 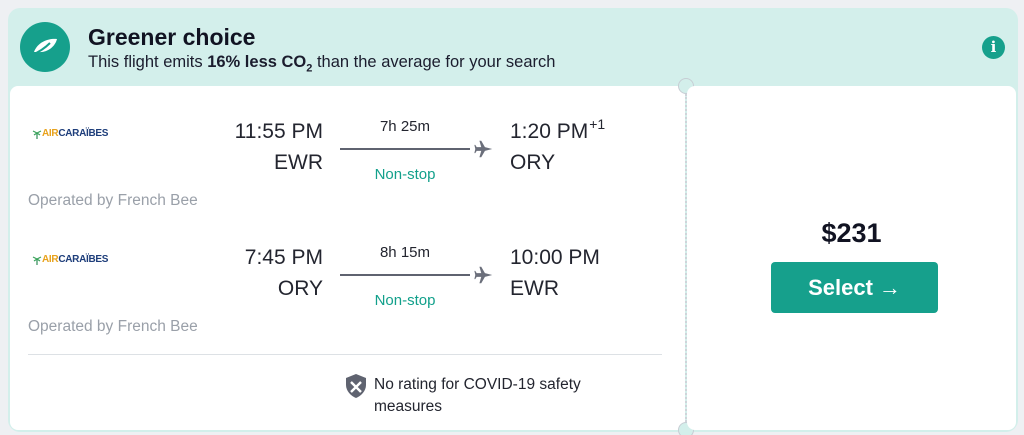 What do you see at coordinates (477, 395) in the screenshot?
I see `covid-rating-text: No rating for COVID-19 safety measures` at bounding box center [477, 395].